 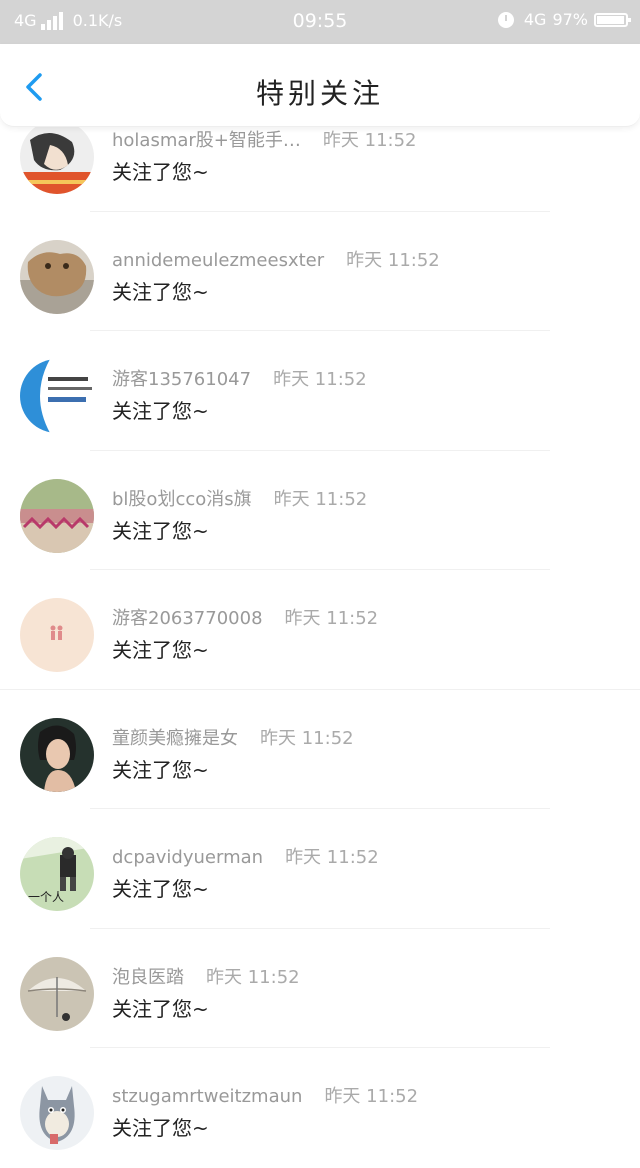 I want to click on list-item-meta: stzugamrtweitzmaun 昨天 11:52, so click(x=265, y=1095).